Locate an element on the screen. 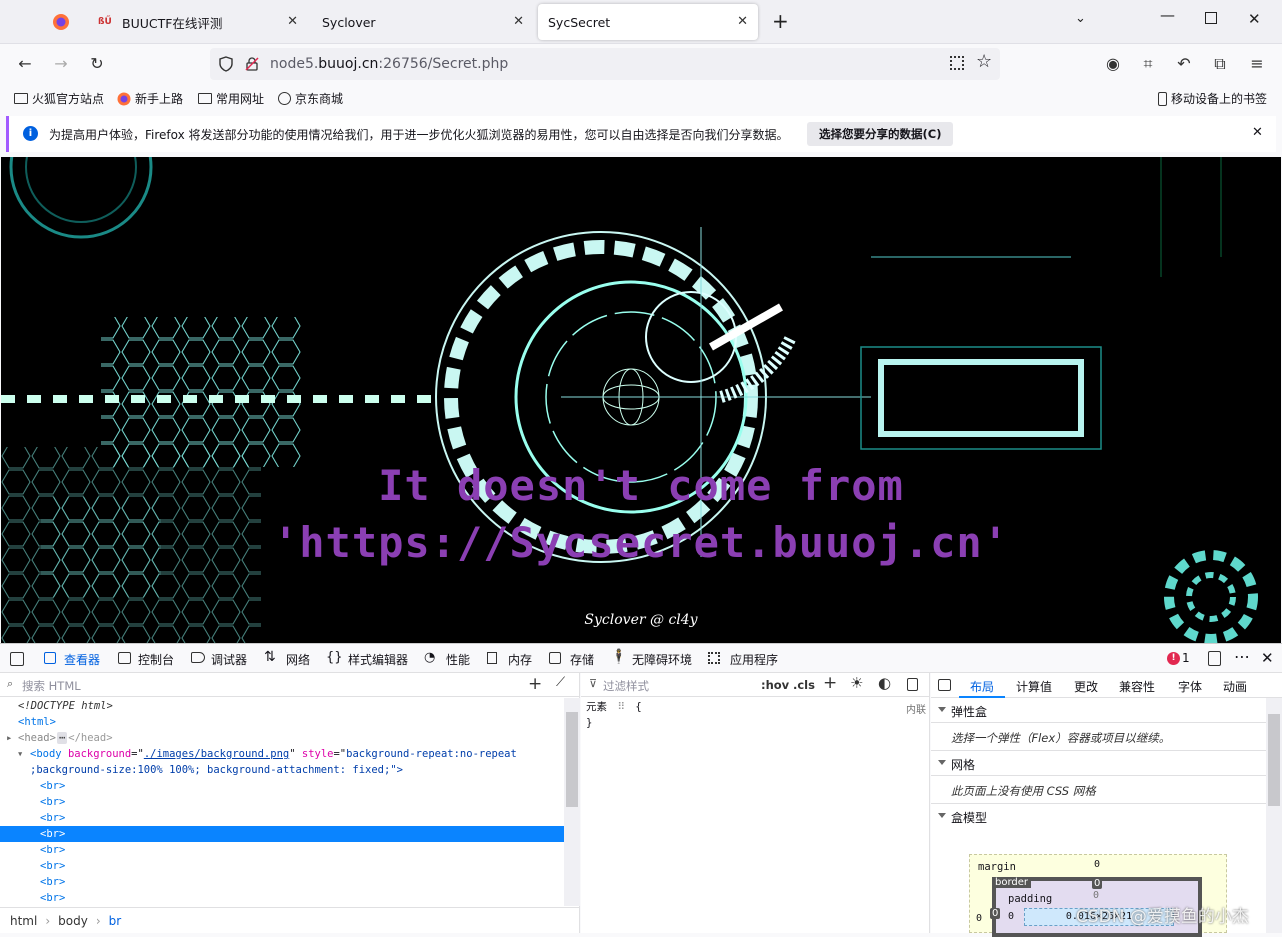  eyedropper-icon: ⟋ is located at coordinates (560, 682).